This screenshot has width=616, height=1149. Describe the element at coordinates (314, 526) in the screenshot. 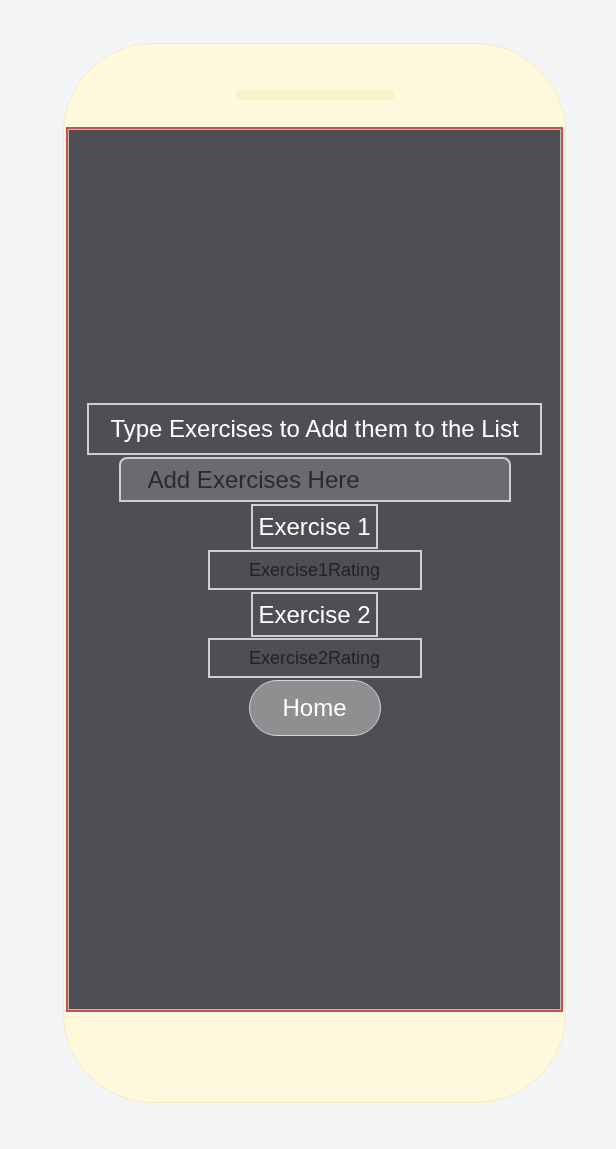

I see `exercise-name: Exercise 1` at that location.